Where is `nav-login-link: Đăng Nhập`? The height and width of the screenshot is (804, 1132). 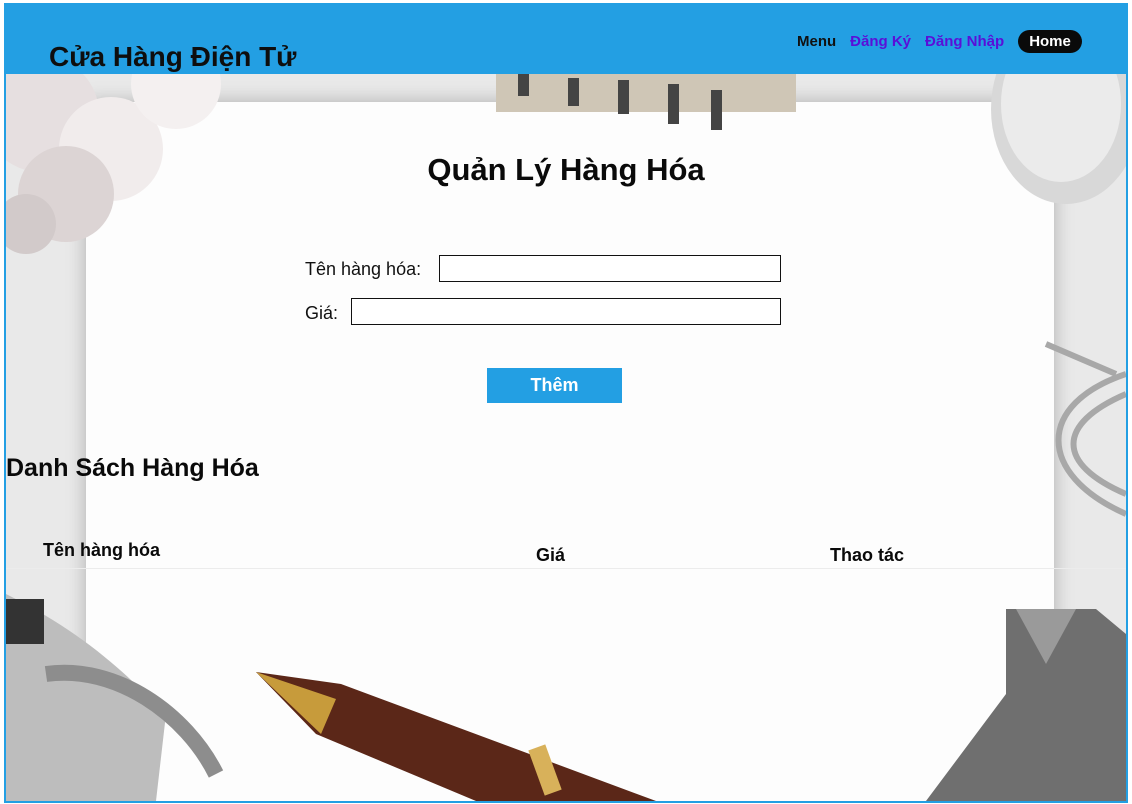
nav-login-link: Đăng Nhập is located at coordinates (964, 41).